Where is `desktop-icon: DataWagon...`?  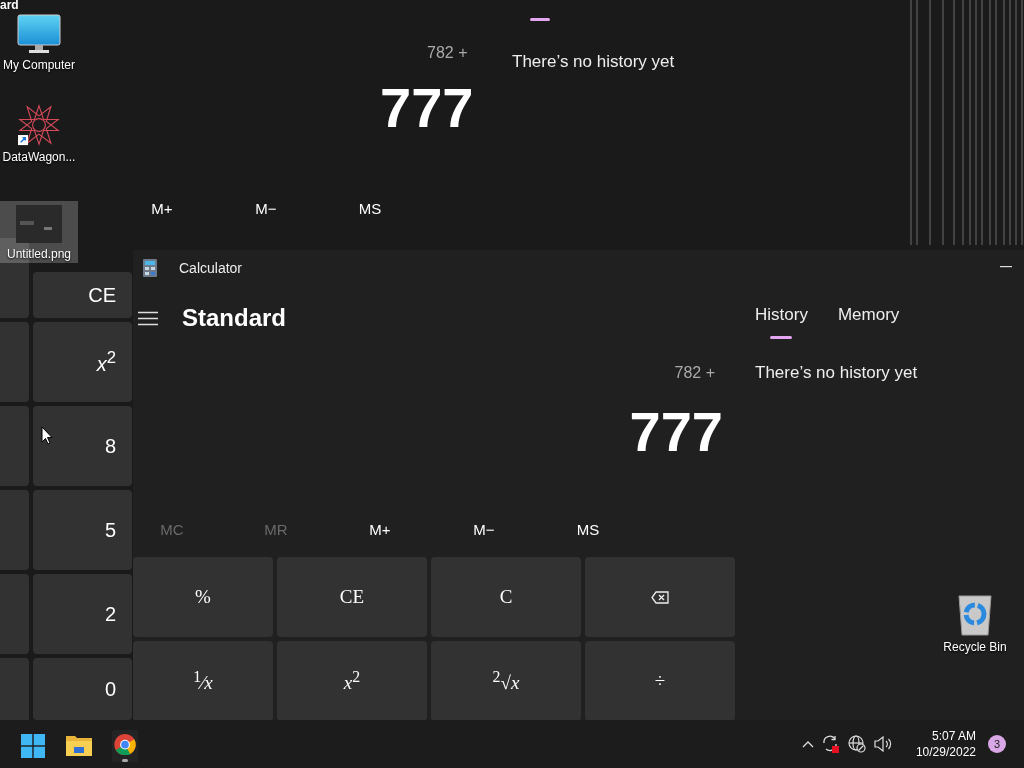
desktop-icon: DataWagon... is located at coordinates (39, 135).